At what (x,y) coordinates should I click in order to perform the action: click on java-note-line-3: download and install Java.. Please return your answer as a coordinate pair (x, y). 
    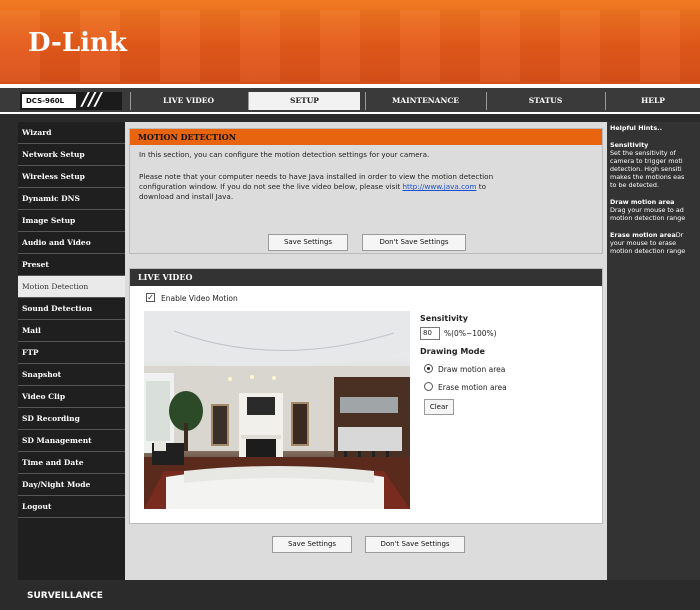
    Looking at the image, I should click on (186, 196).